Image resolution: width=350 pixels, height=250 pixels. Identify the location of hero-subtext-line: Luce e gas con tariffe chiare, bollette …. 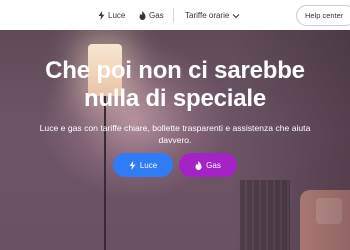
(175, 128).